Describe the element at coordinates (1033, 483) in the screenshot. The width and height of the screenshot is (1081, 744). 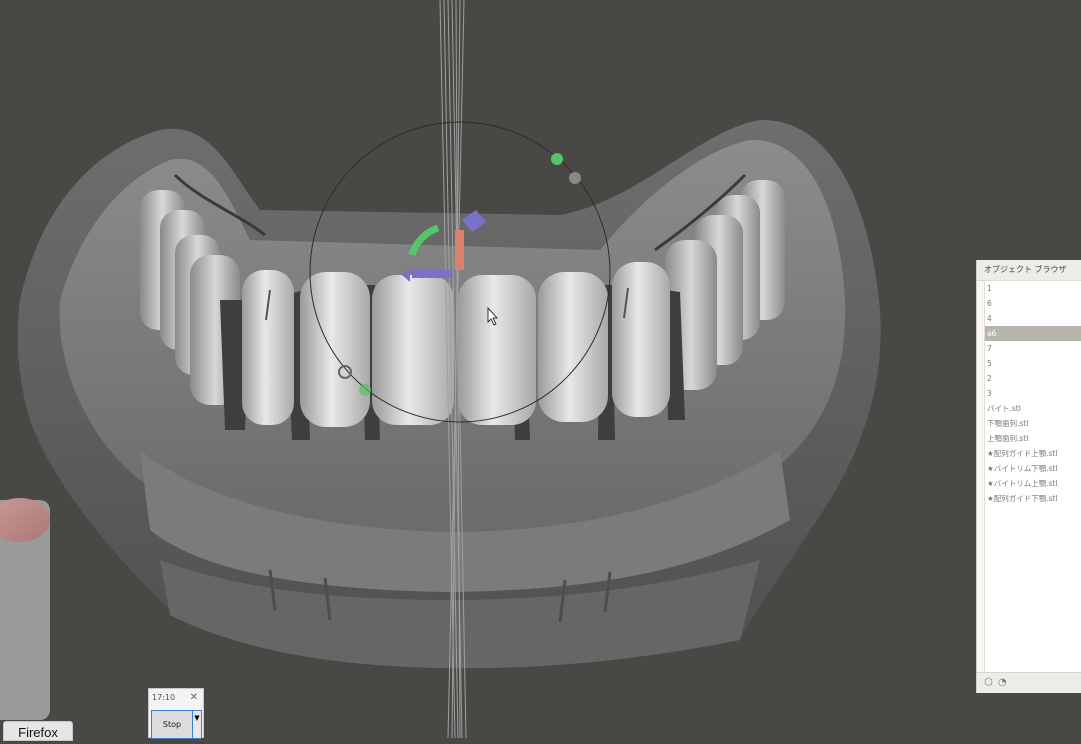
I see `object-item: ★バイトリム上顎.stl` at that location.